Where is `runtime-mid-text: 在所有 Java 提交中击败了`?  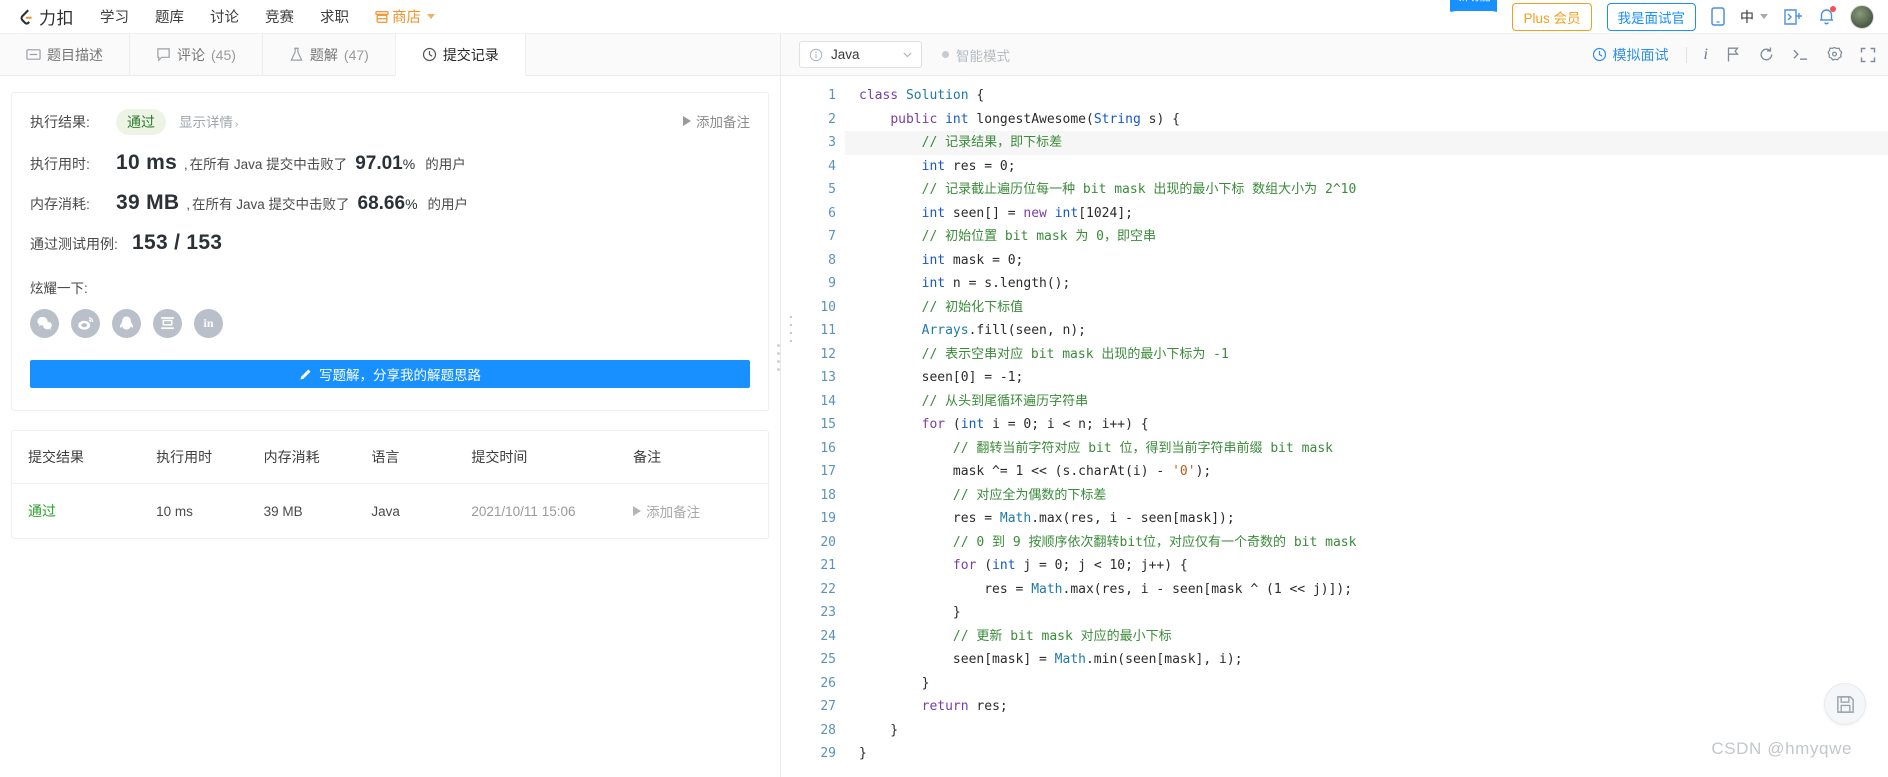
runtime-mid-text: 在所有 Java 提交中击败了 is located at coordinates (268, 164).